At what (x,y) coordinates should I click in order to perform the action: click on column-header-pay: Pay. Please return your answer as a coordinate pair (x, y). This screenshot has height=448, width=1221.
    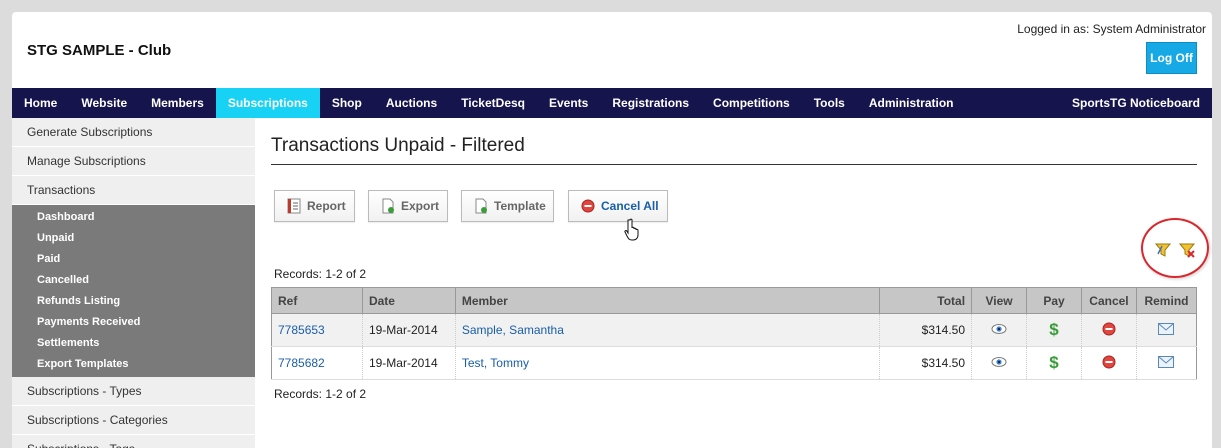
    Looking at the image, I should click on (1054, 300).